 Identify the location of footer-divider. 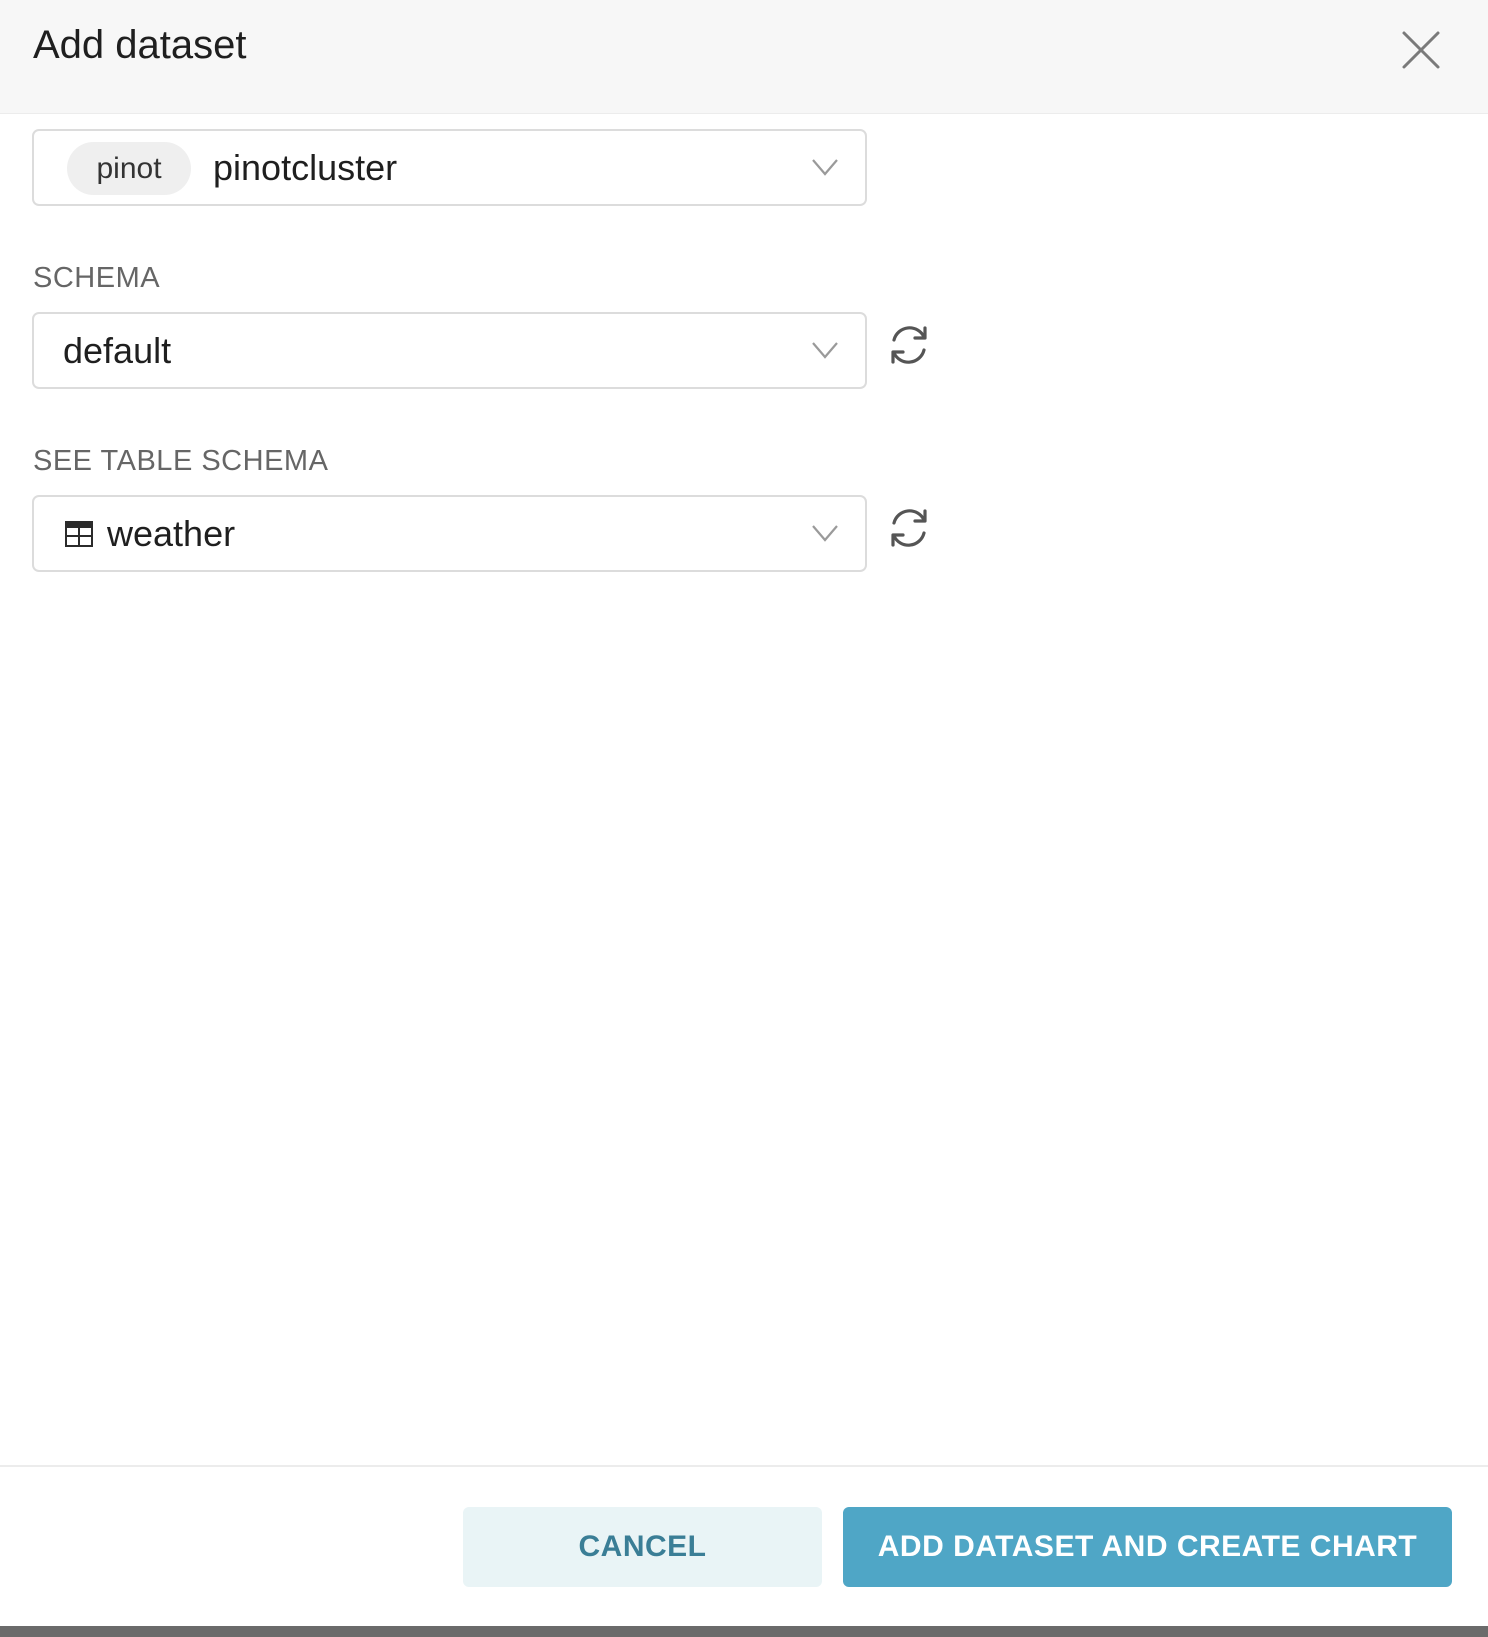
(744, 1466).